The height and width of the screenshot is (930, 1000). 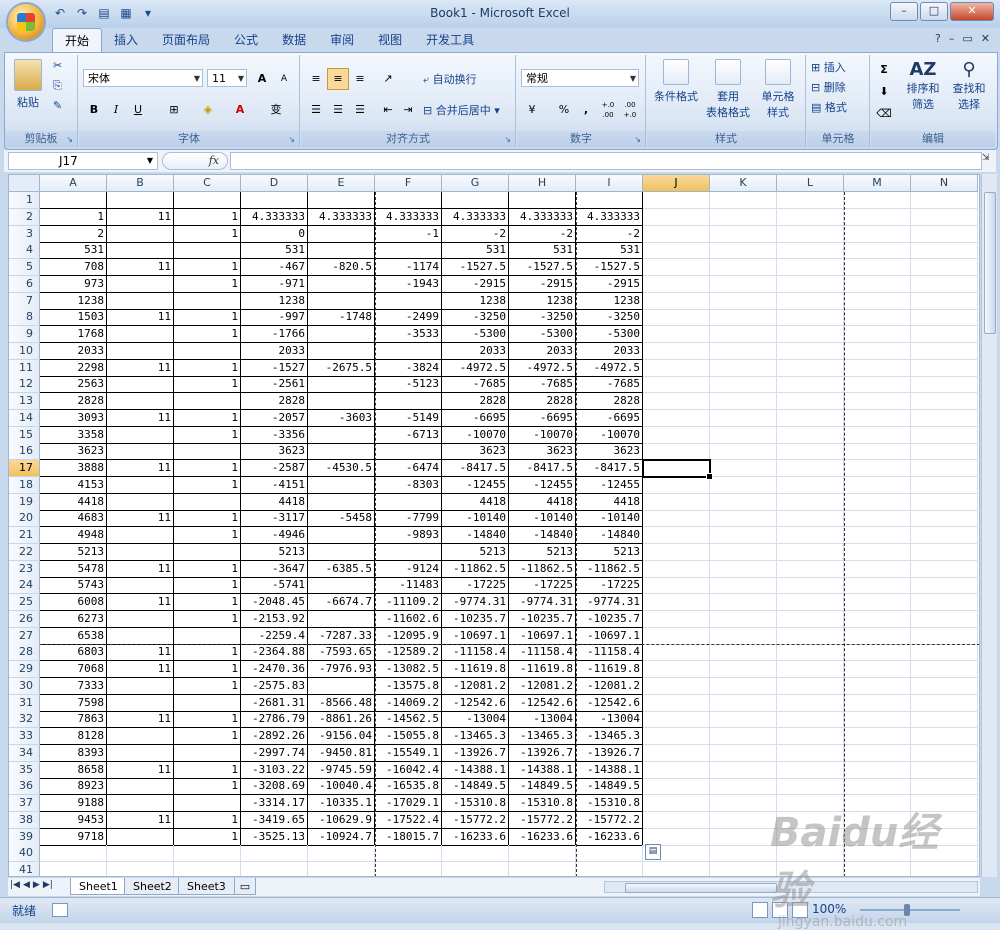 I want to click on grid-cell: -17522.4, so click(x=408, y=820).